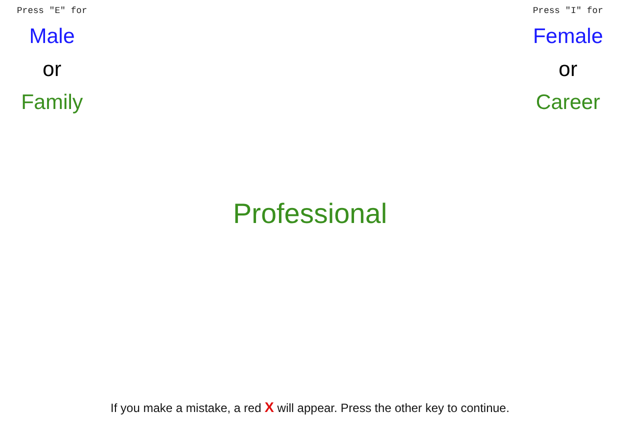 The height and width of the screenshot is (425, 620). Describe the element at coordinates (310, 214) in the screenshot. I see `stimulus-word: Professional` at that location.